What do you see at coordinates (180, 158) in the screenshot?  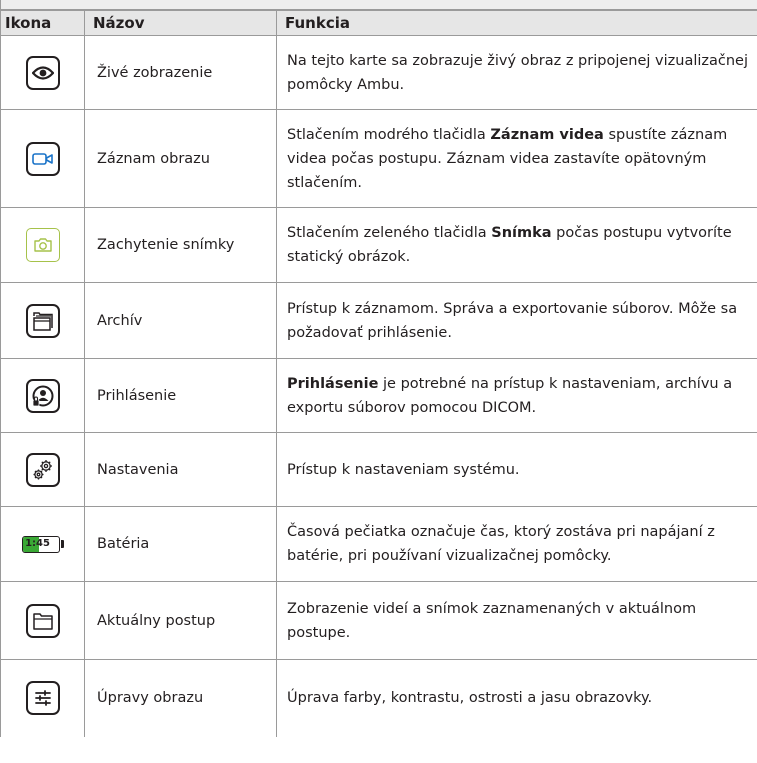 I see `name-cell: Záznam obrazu` at bounding box center [180, 158].